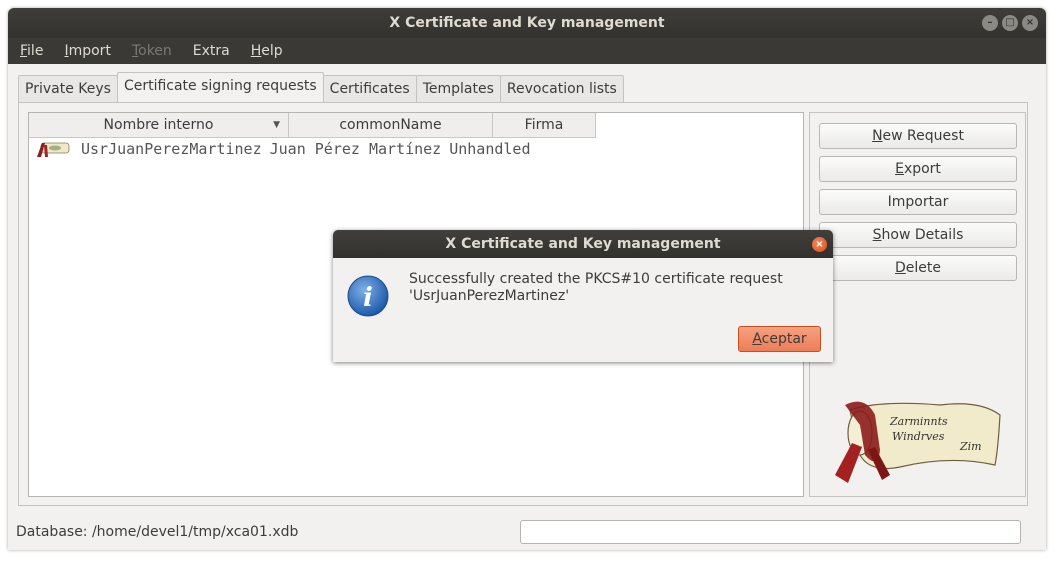  Describe the element at coordinates (918, 169) in the screenshot. I see `export-button: Export` at that location.